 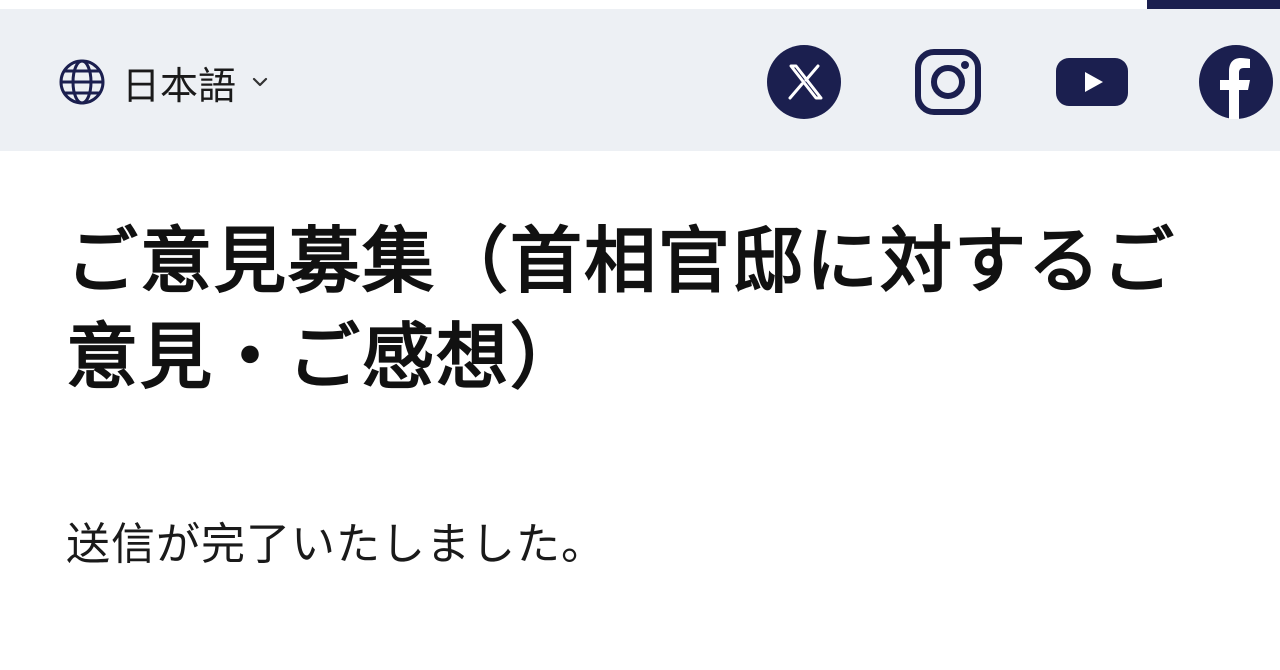 What do you see at coordinates (82, 82) in the screenshot?
I see `globe-icon` at bounding box center [82, 82].